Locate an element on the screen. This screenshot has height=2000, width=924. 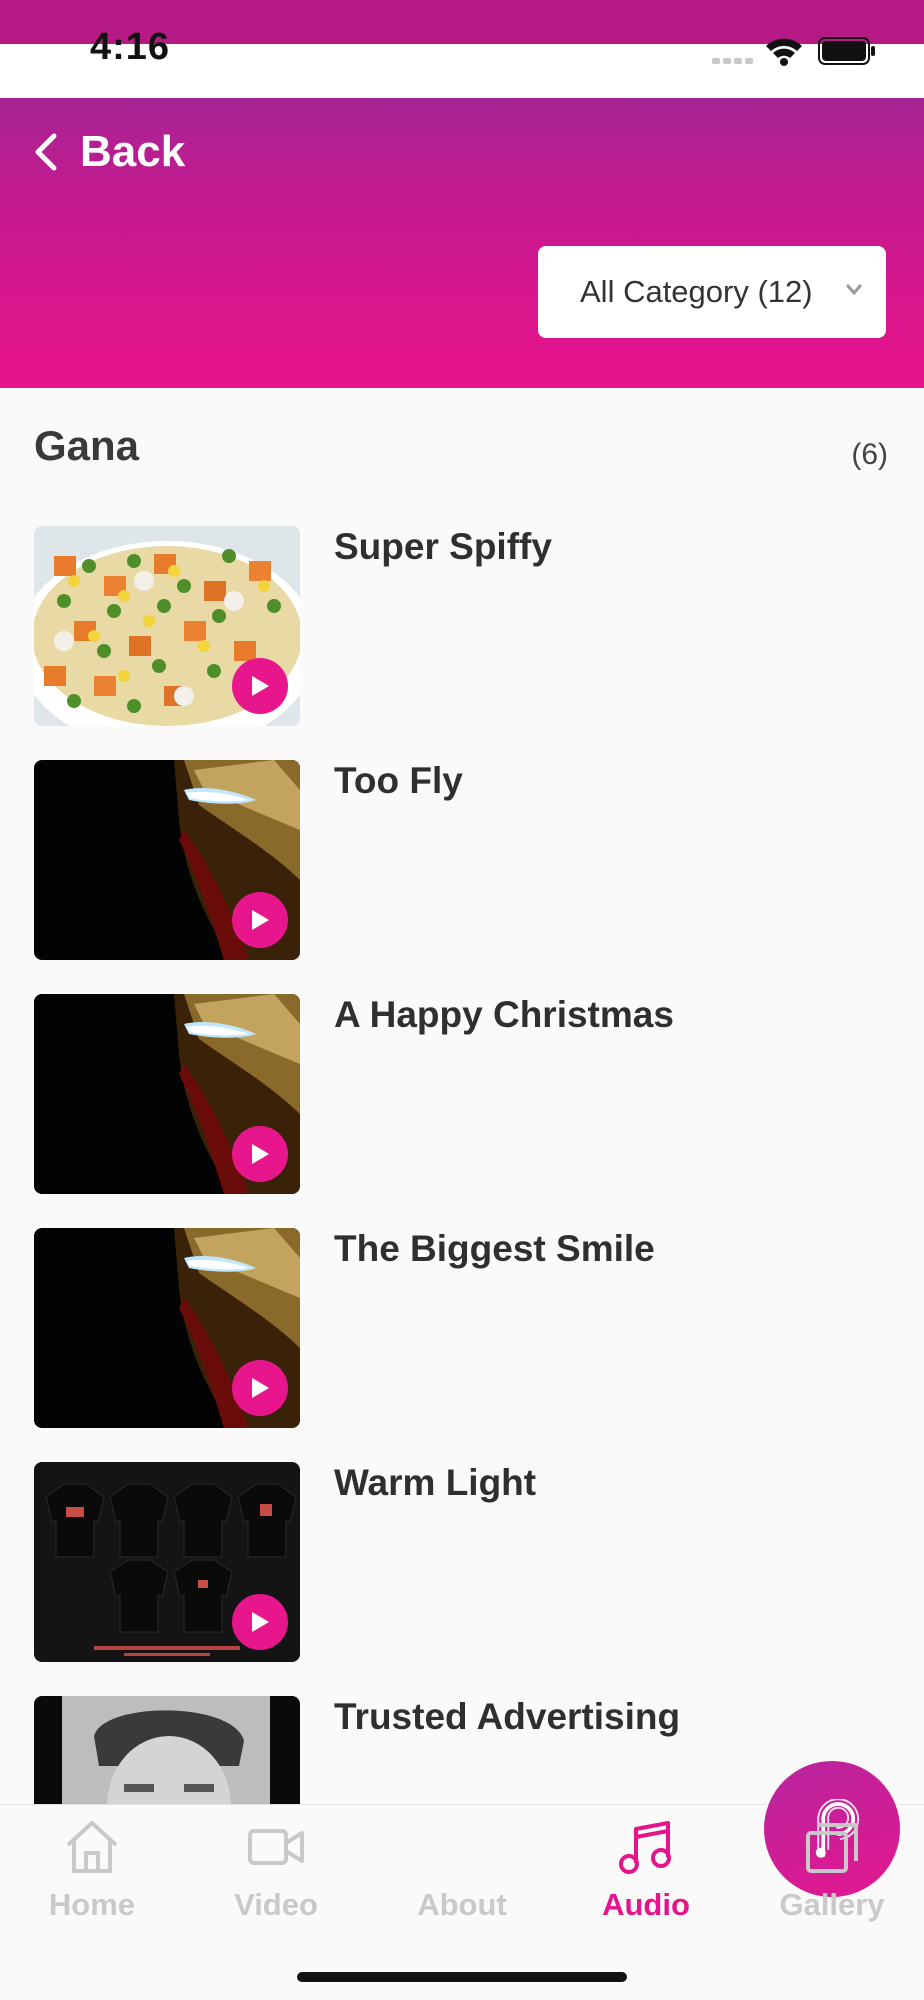
tab-label: Video is located at coordinates (276, 1904).